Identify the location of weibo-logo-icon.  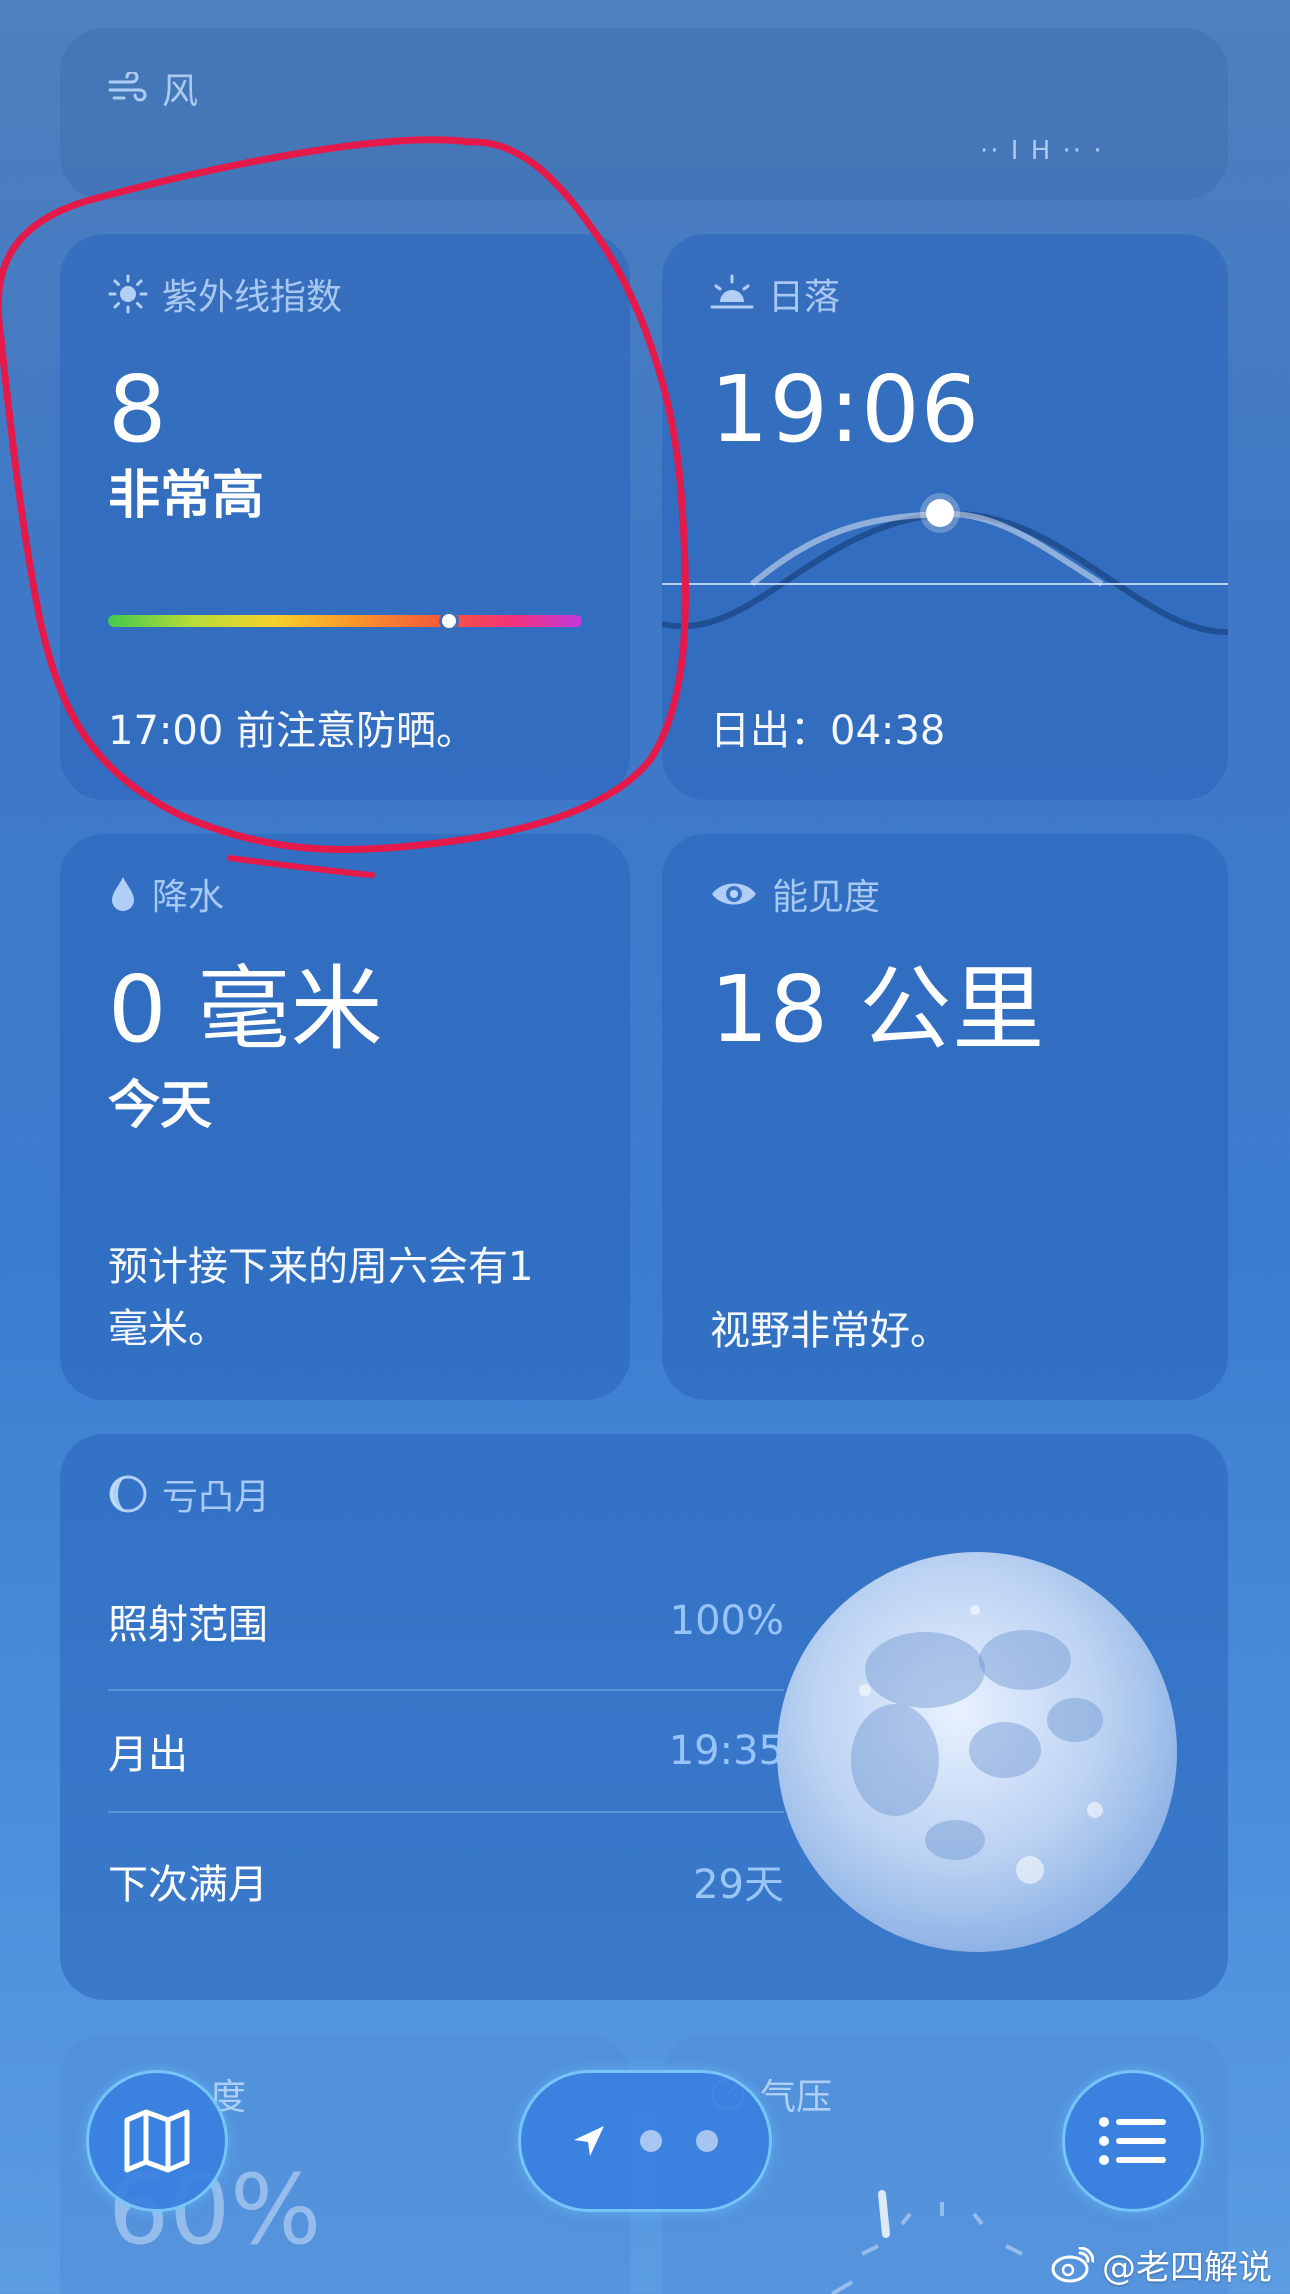
(1072, 2264).